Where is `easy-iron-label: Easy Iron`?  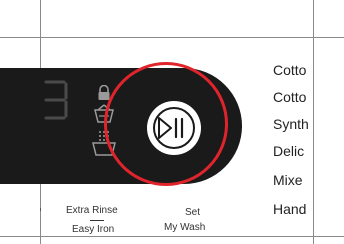 easy-iron-label: Easy Iron is located at coordinates (93, 229).